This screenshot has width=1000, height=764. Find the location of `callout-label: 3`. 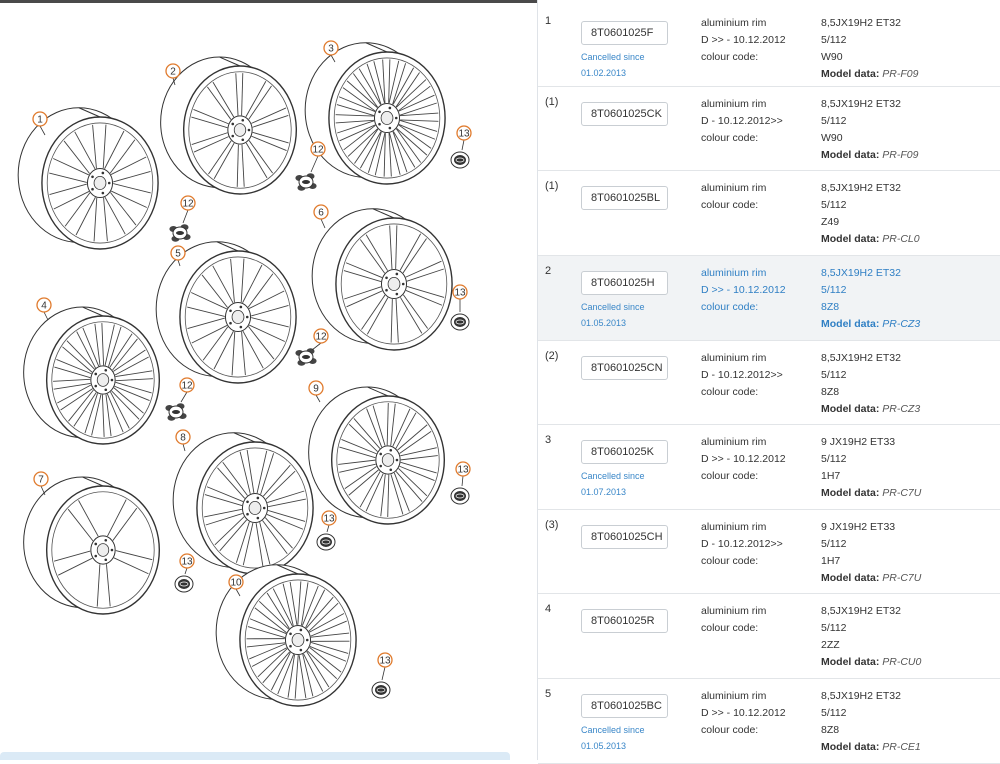

callout-label: 3 is located at coordinates (331, 49).